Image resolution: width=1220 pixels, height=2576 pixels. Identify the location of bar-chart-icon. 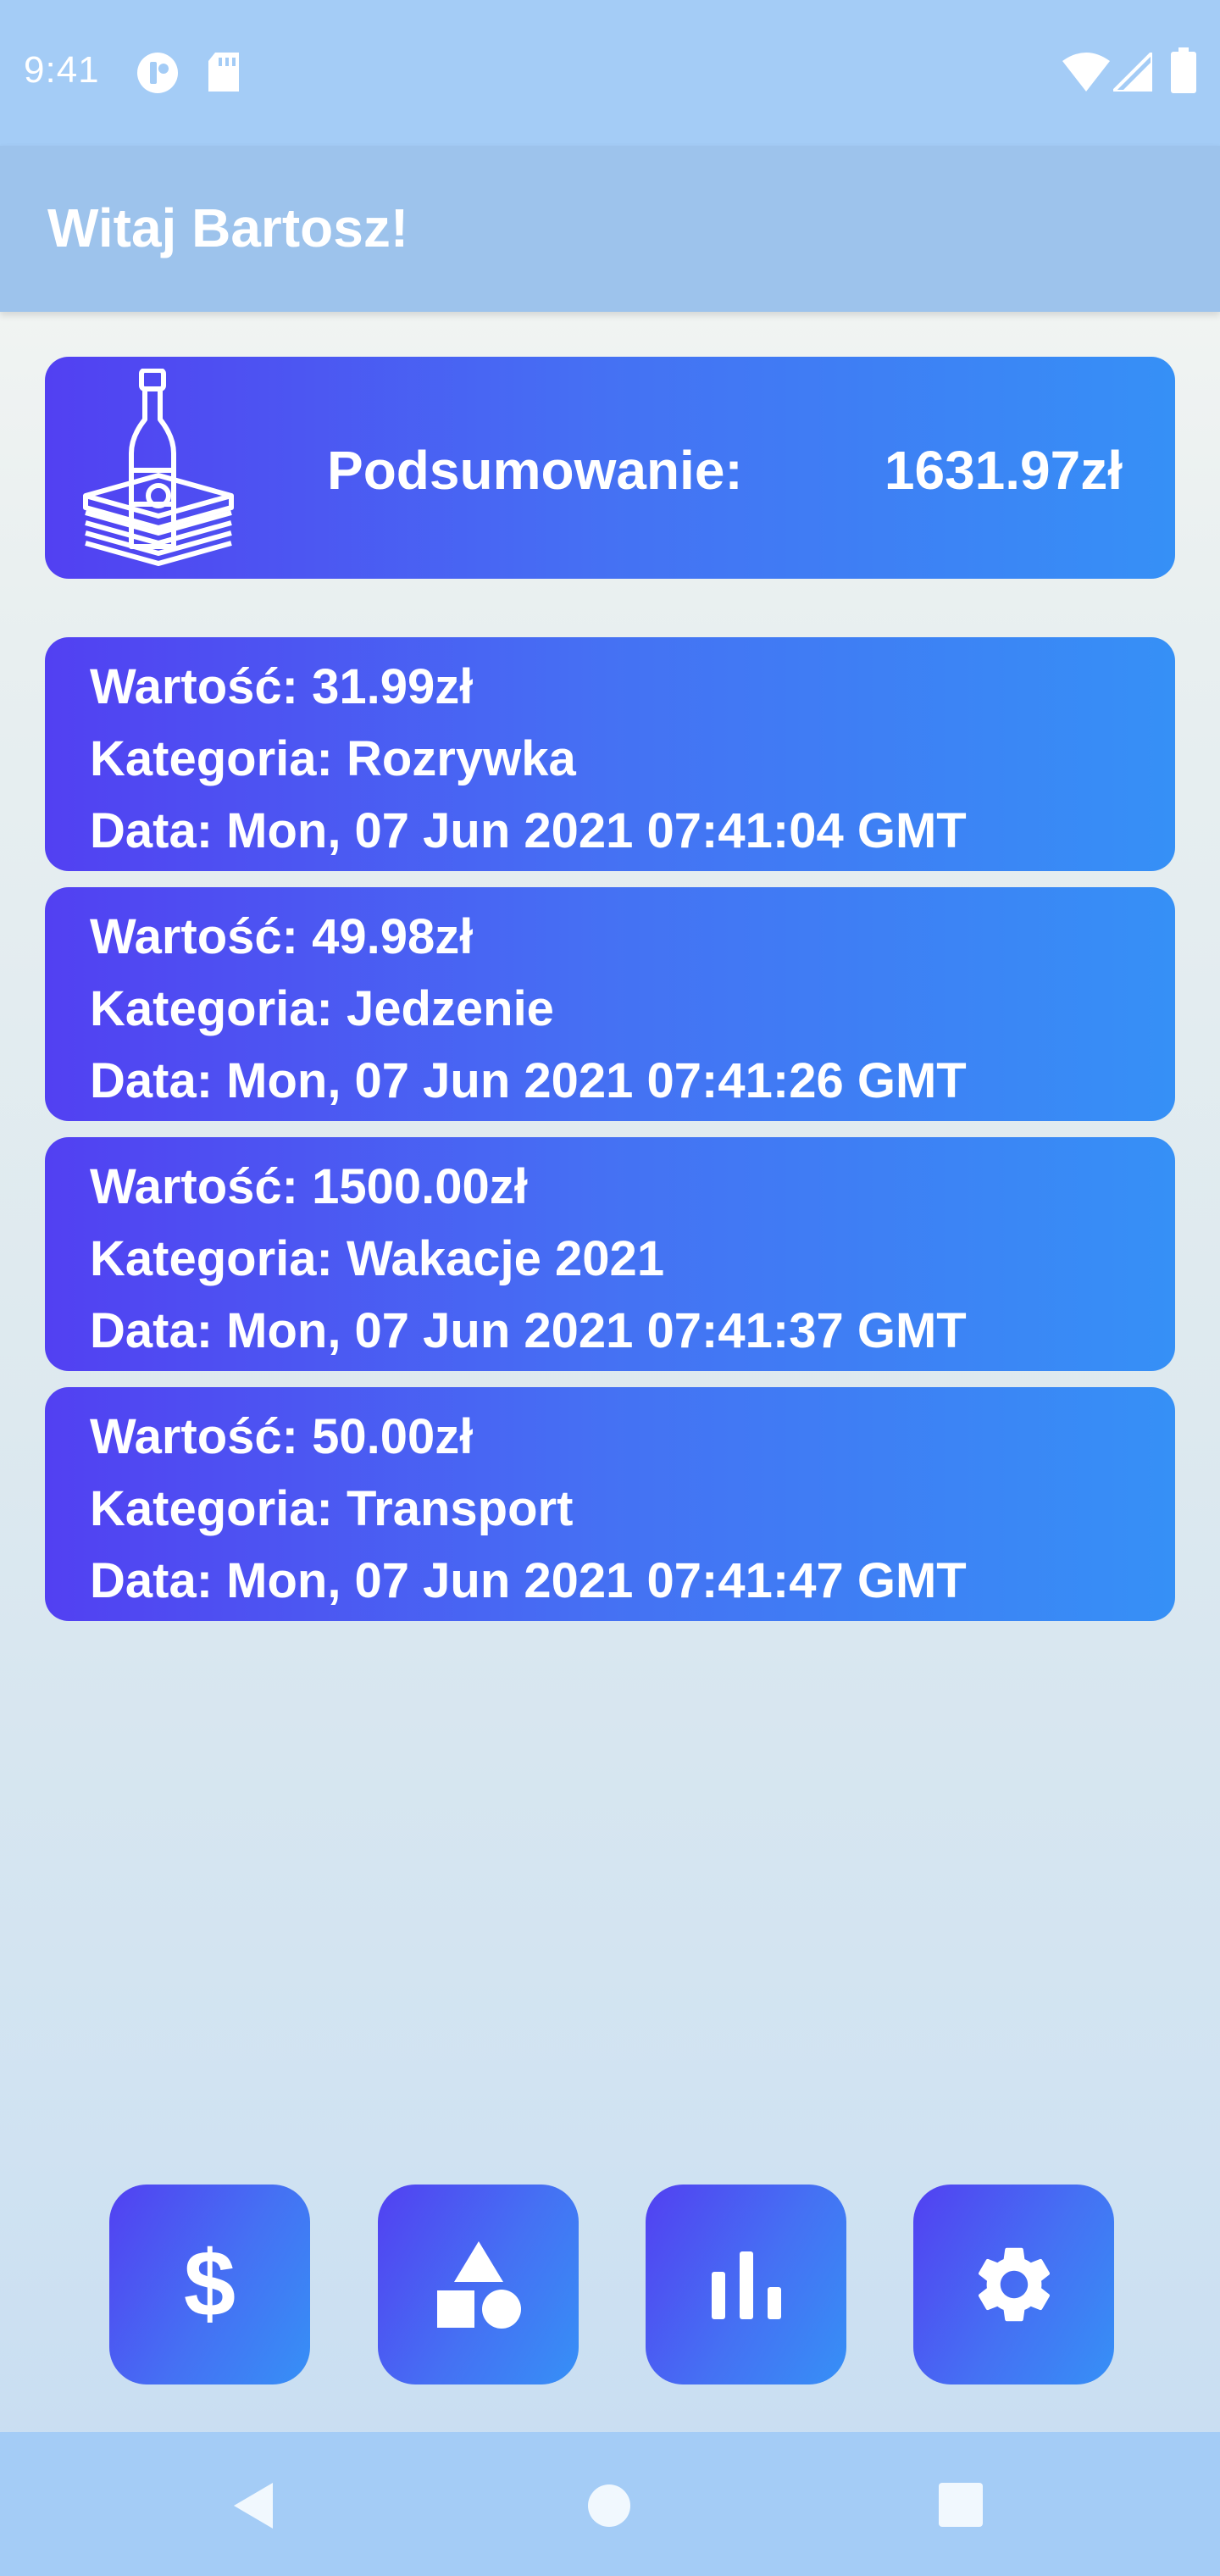
(746, 2285).